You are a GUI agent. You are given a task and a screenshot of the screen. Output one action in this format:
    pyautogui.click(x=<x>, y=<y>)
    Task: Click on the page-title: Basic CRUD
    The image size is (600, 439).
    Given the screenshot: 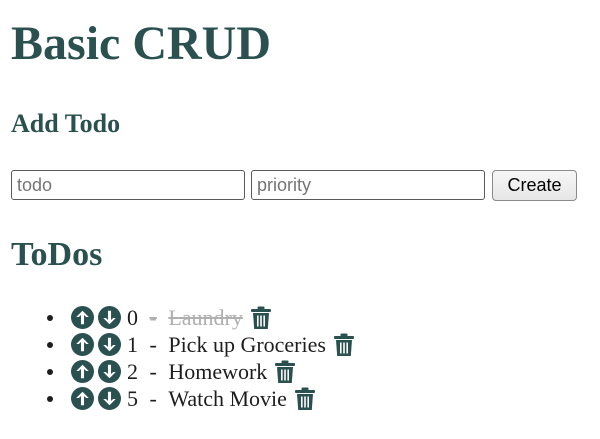 What is the action you would take?
    pyautogui.click(x=141, y=43)
    